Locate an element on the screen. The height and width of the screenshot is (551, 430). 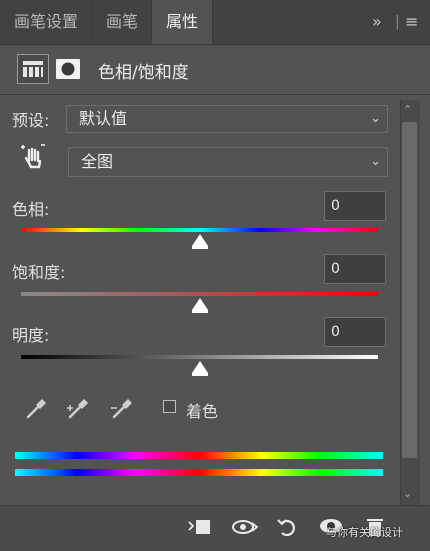
saturation-slider-track is located at coordinates (199, 294).